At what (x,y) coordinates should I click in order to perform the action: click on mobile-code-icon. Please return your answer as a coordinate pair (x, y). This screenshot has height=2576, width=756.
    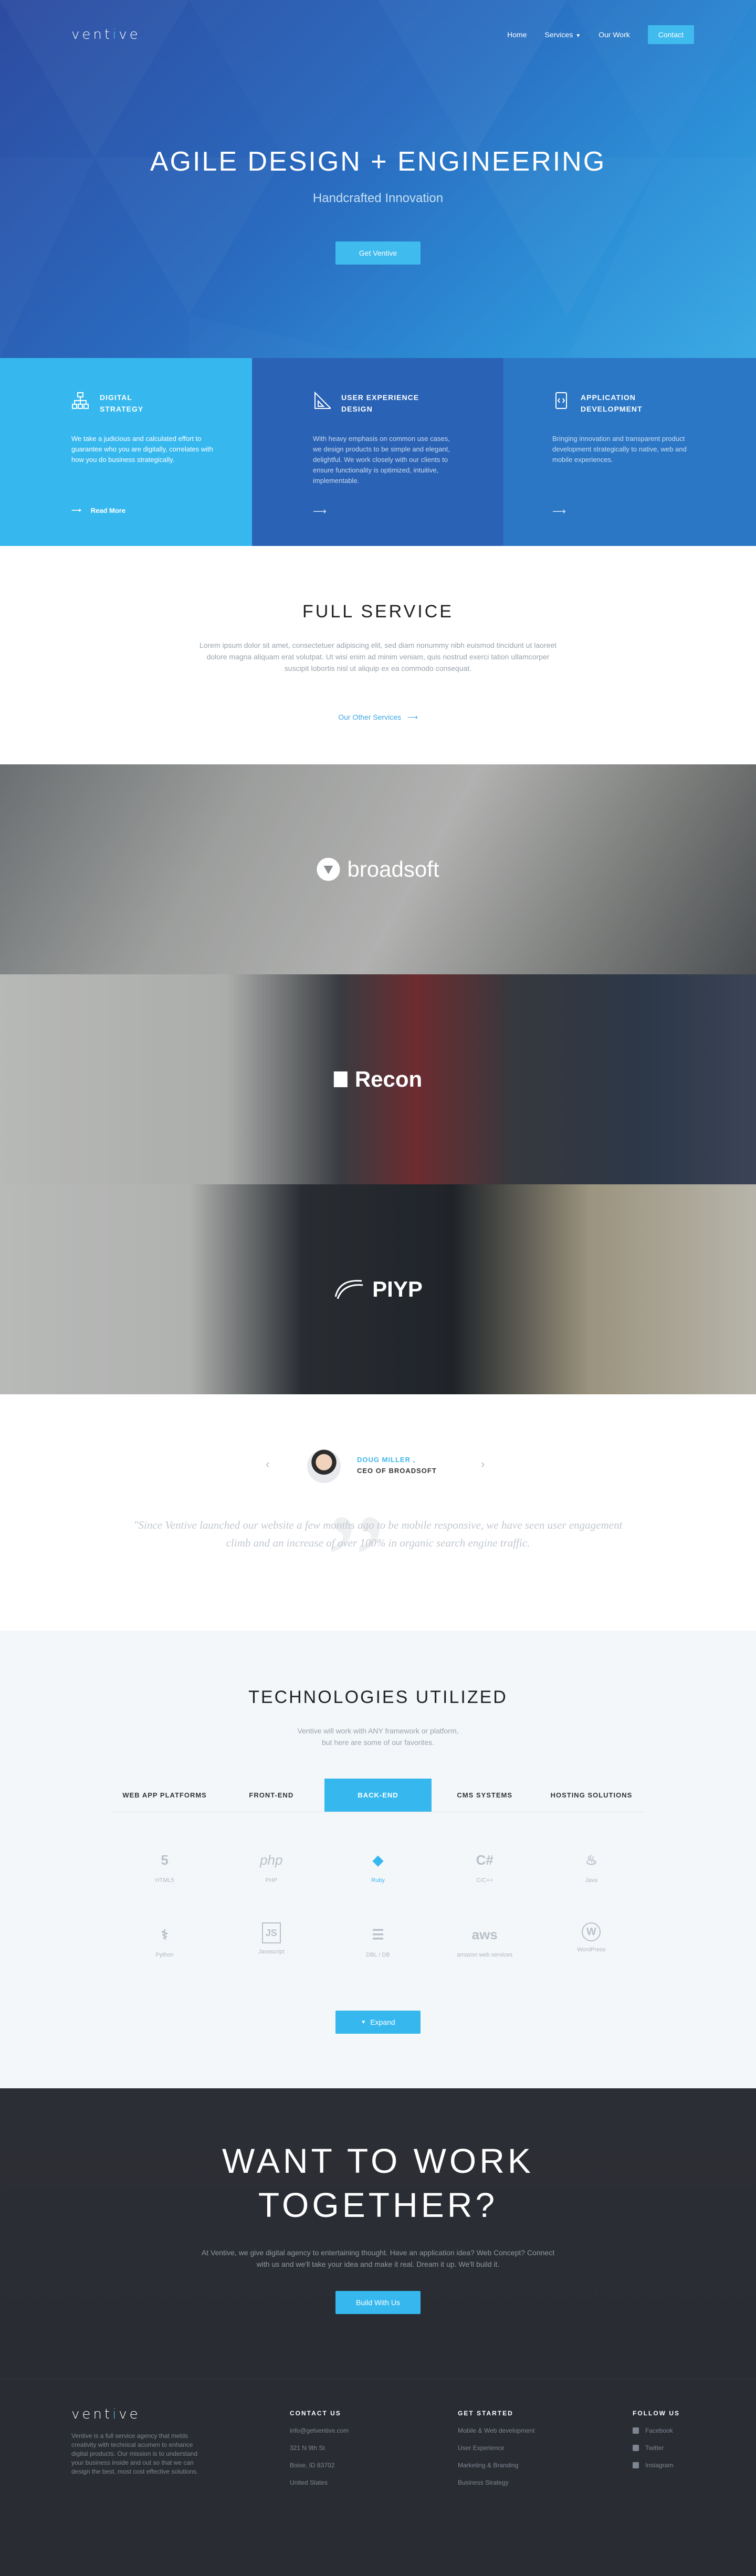
    Looking at the image, I should click on (561, 400).